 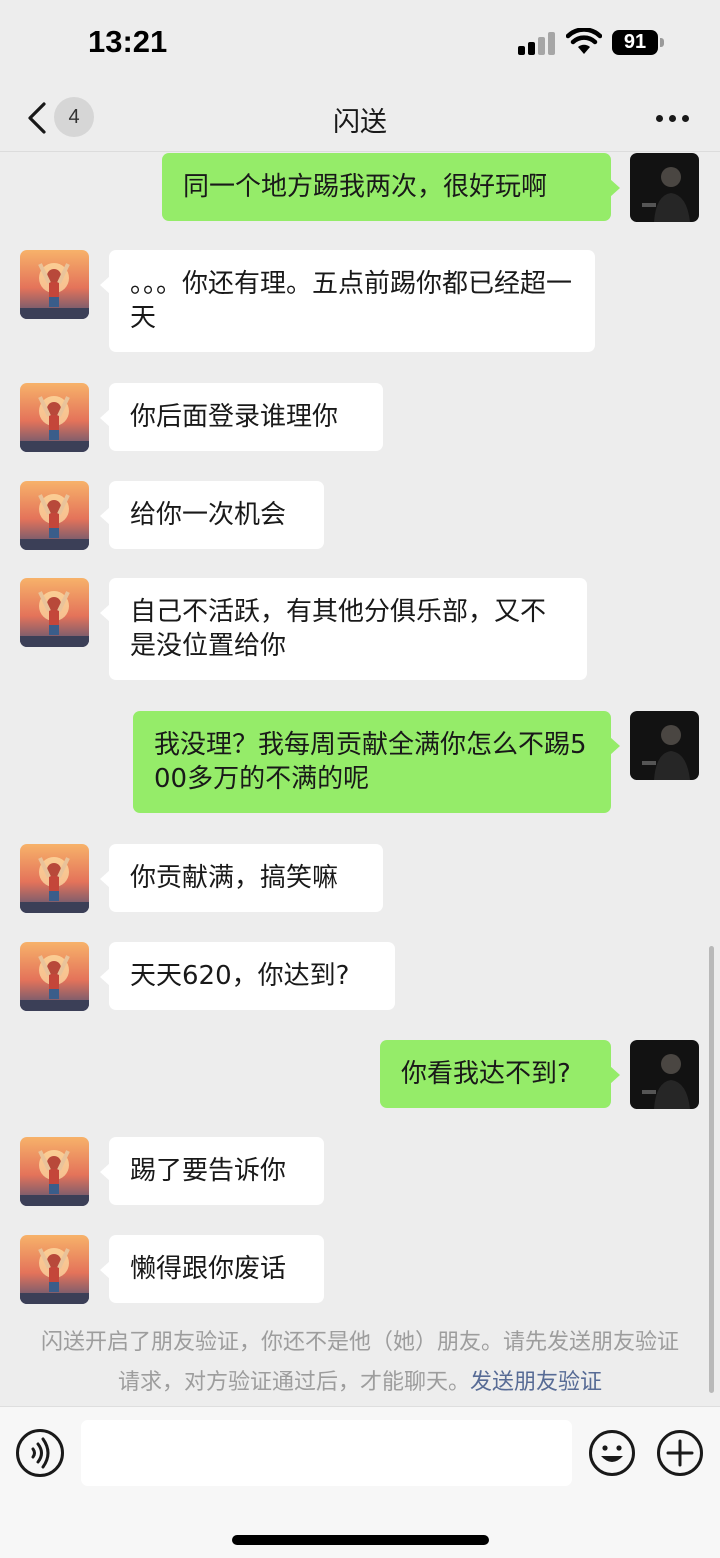 I want to click on more-icon, so click(x=673, y=119).